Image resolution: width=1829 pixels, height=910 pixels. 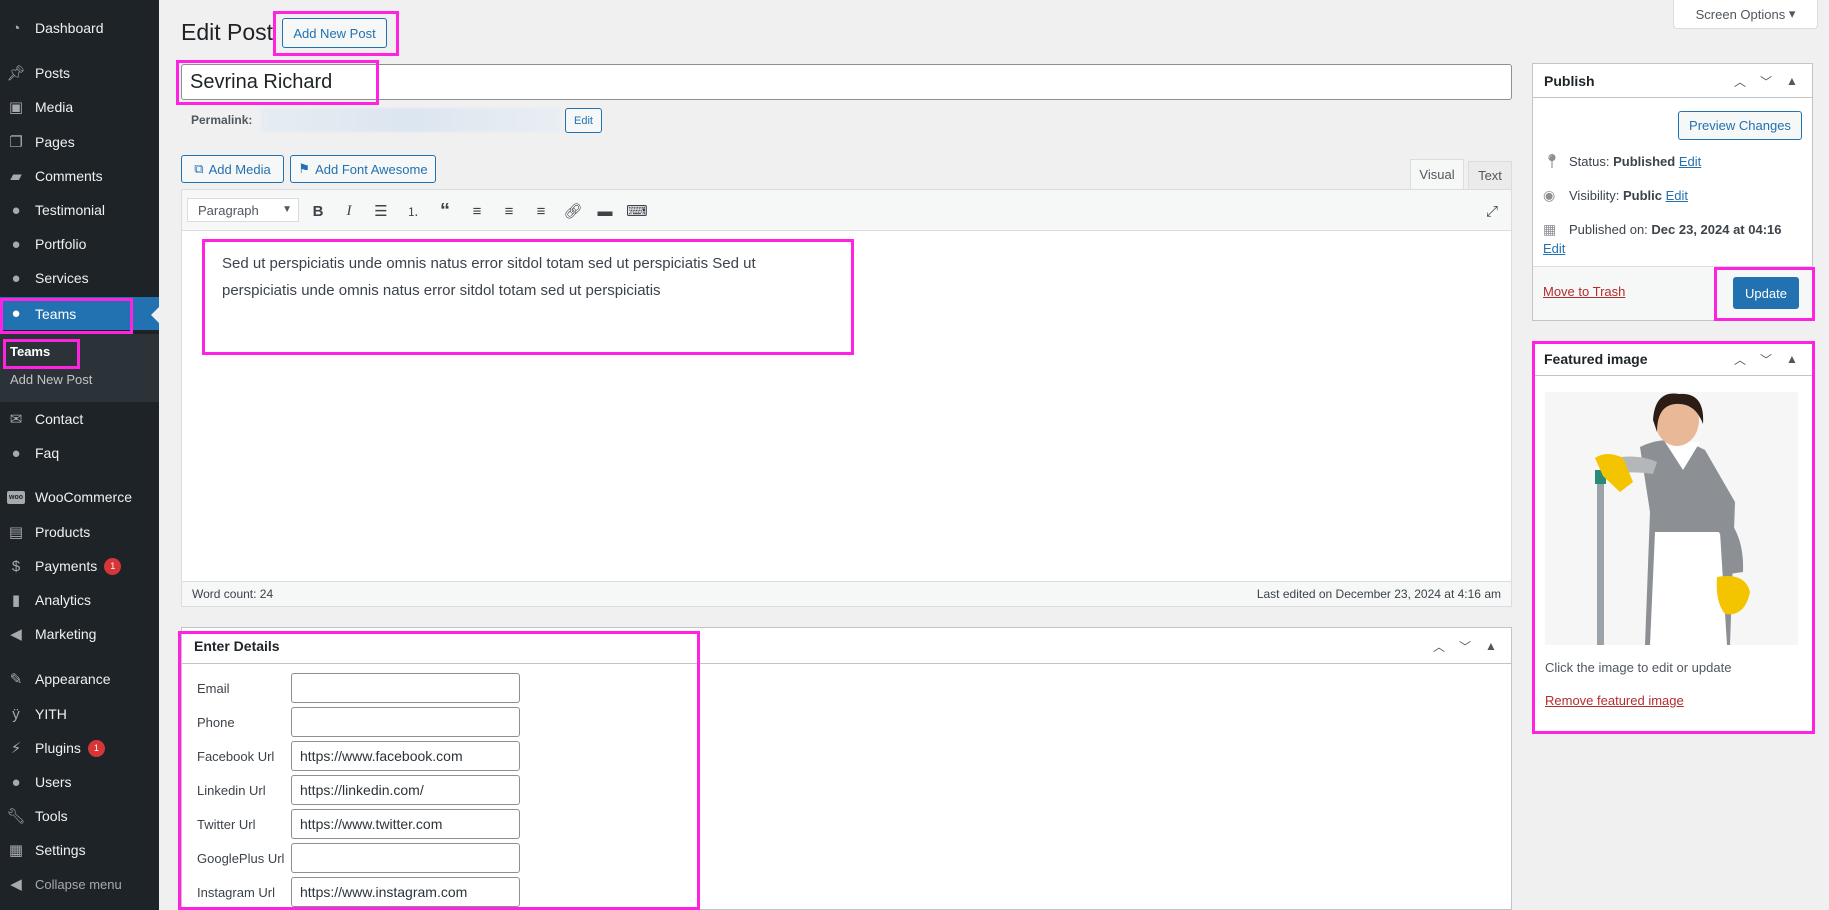 What do you see at coordinates (405, 858) in the screenshot?
I see `googleplus-url-field` at bounding box center [405, 858].